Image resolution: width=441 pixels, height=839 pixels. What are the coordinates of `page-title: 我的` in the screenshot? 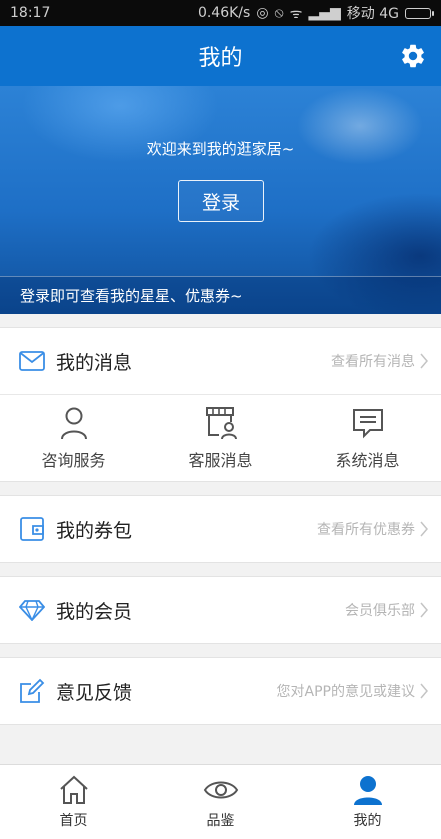 It's located at (220, 58).